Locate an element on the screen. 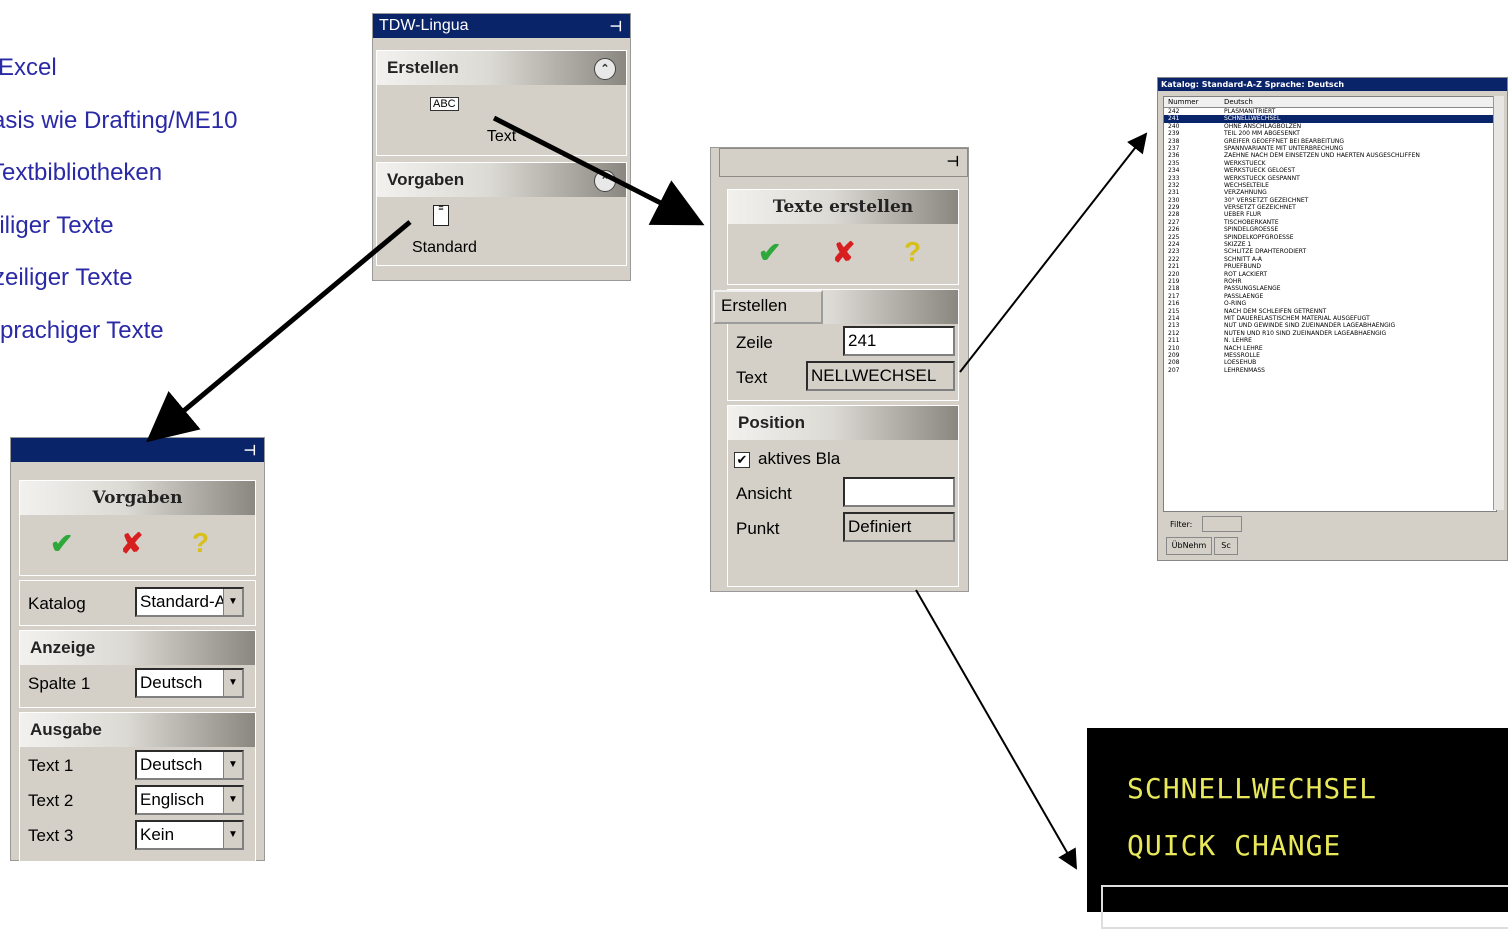 This screenshot has height=929, width=1508. arrow-text-to-texte is located at coordinates (598, 170).